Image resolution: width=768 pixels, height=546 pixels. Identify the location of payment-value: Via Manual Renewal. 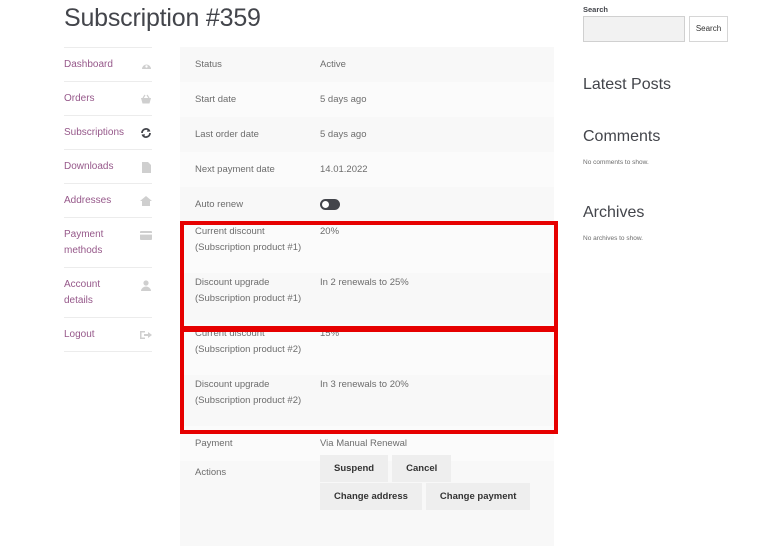
(363, 443).